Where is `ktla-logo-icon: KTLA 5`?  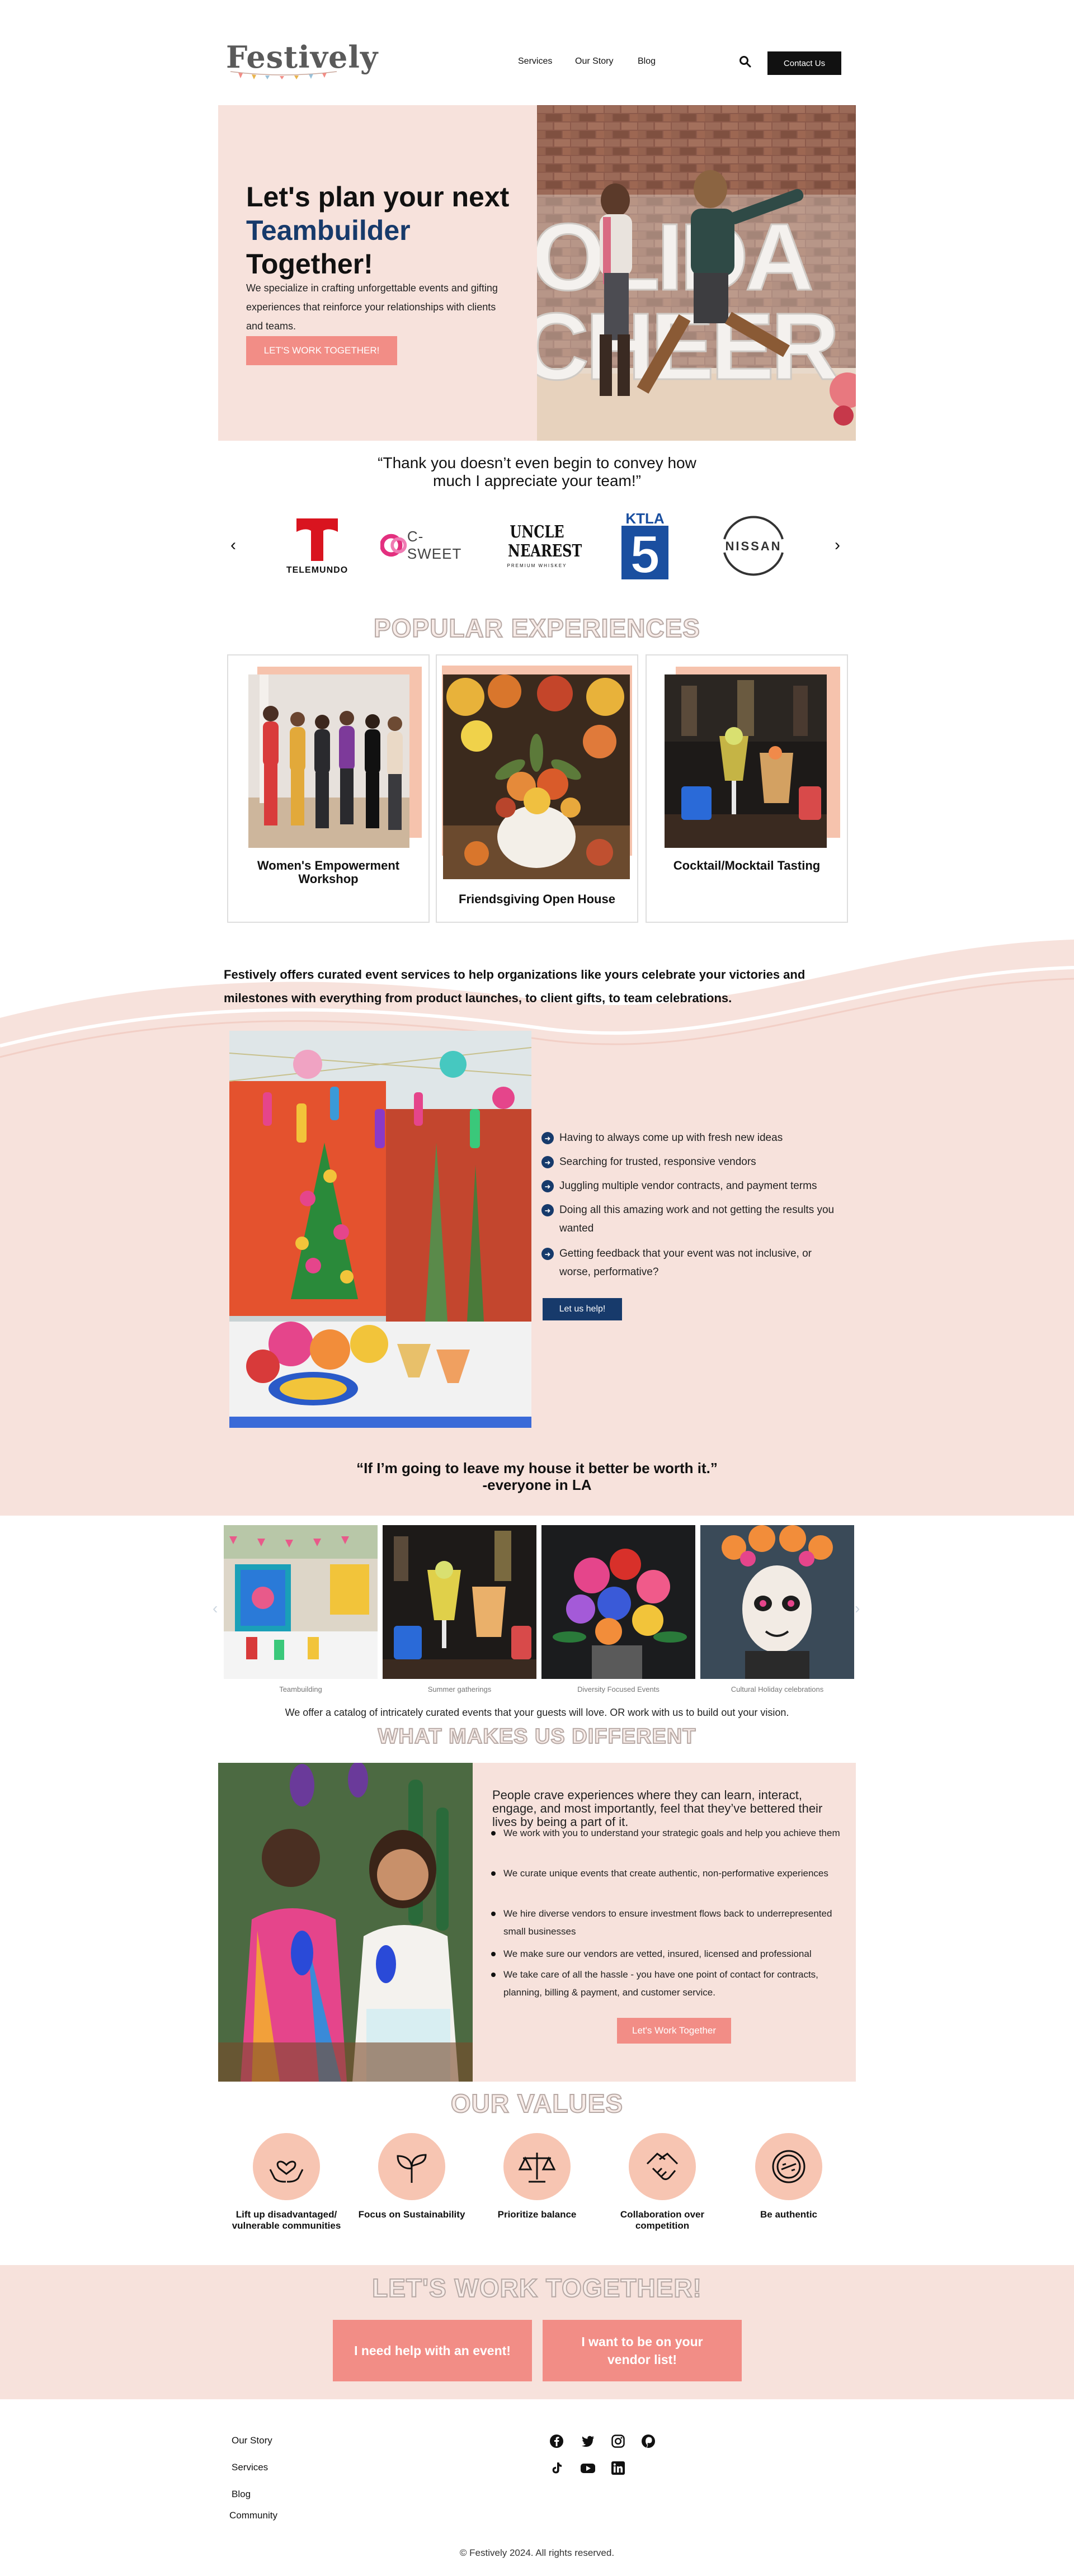
ktla-logo-icon: KTLA 5 is located at coordinates (644, 545).